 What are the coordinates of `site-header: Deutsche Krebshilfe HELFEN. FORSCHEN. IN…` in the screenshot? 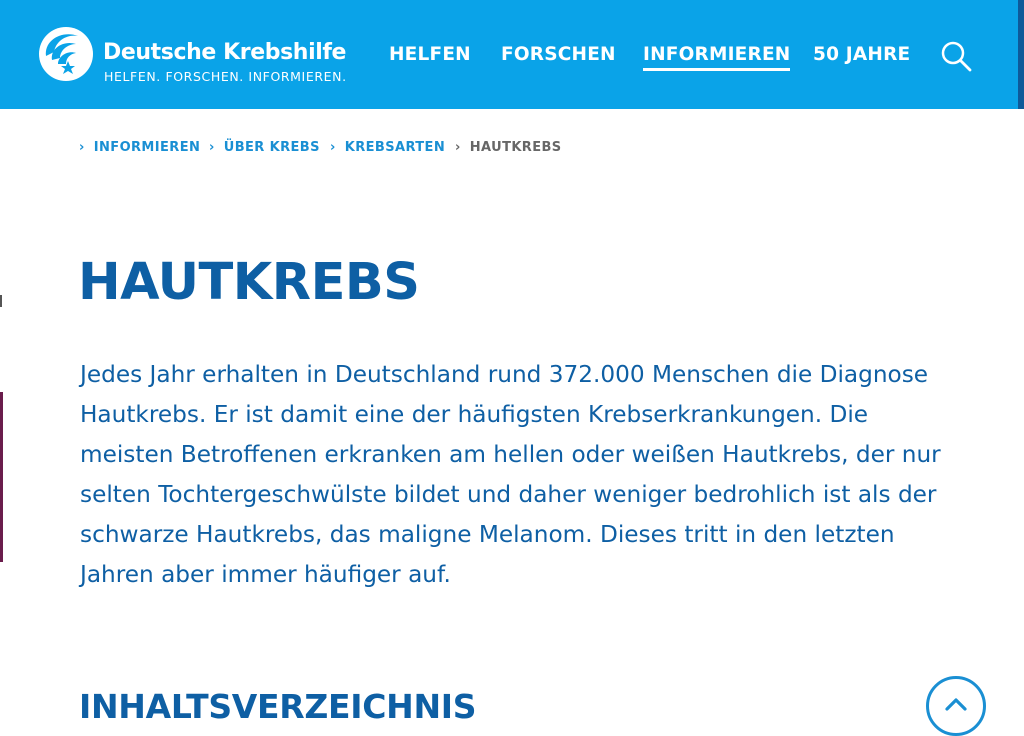 It's located at (512, 54).